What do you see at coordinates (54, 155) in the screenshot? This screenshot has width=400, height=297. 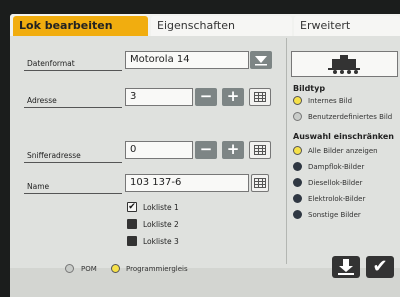 I see `snifferadresse-label: Snifferadresse` at bounding box center [54, 155].